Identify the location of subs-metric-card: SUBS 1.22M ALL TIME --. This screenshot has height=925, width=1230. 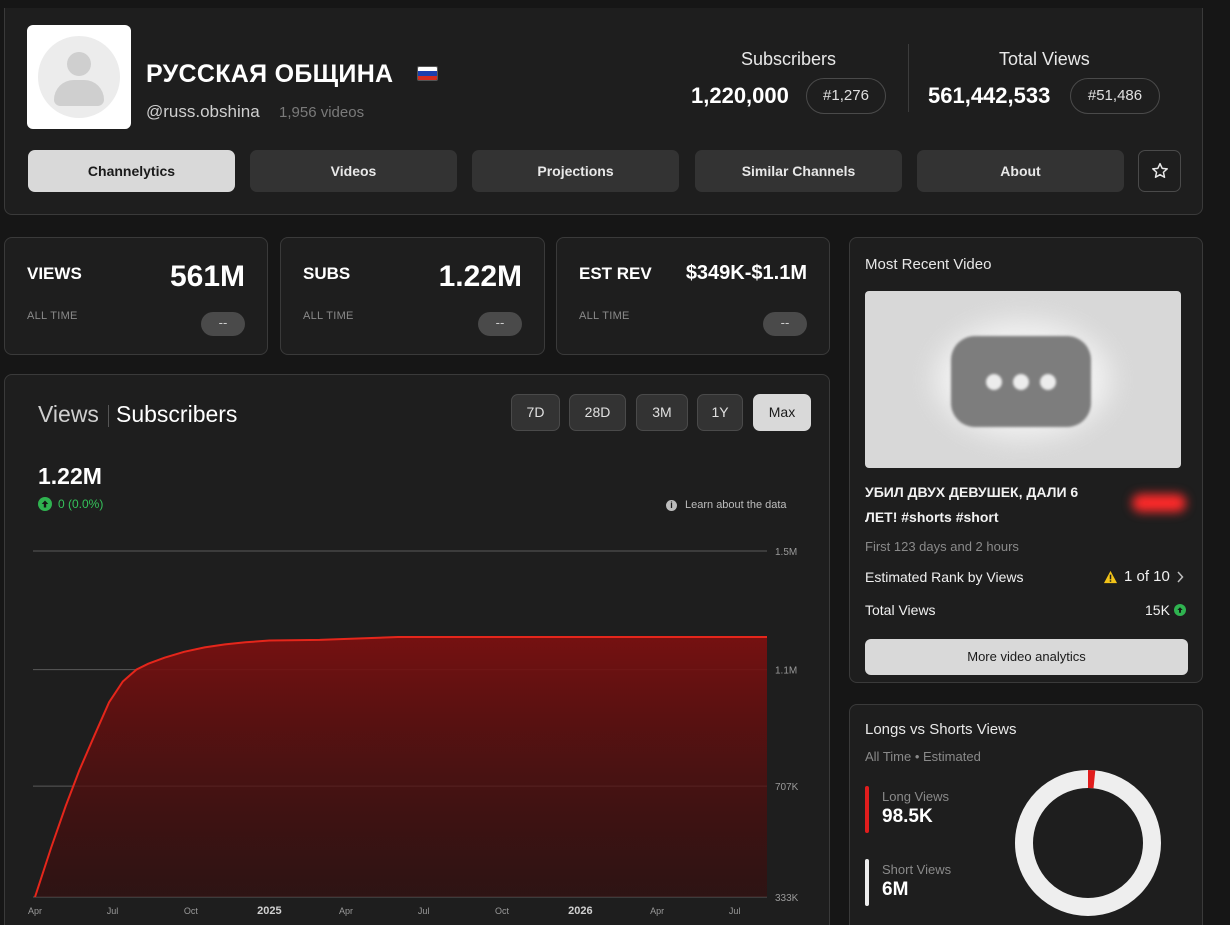
(412, 296).